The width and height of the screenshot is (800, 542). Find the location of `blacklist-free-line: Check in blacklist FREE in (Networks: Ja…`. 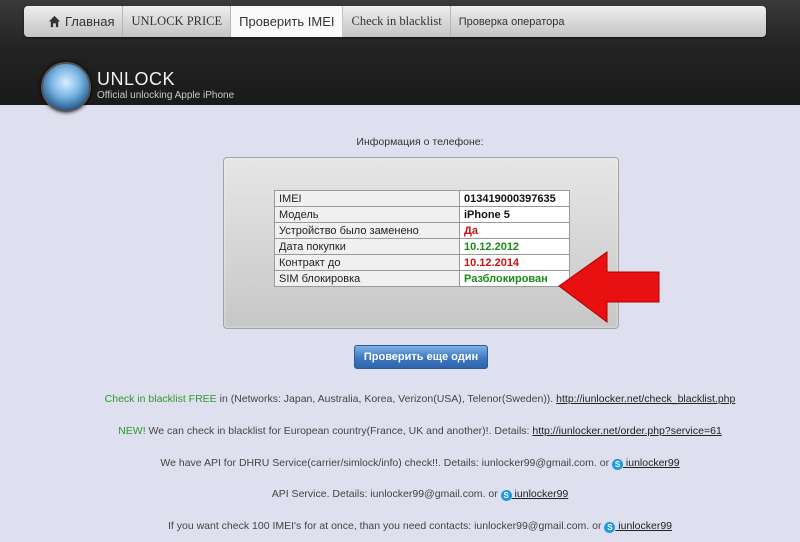

blacklist-free-line: Check in blacklist FREE in (Networks: Ja… is located at coordinates (400, 399).